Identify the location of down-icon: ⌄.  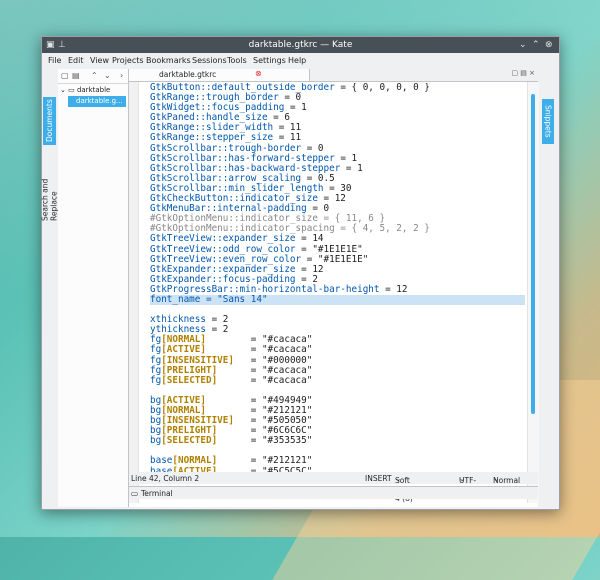
(107, 75).